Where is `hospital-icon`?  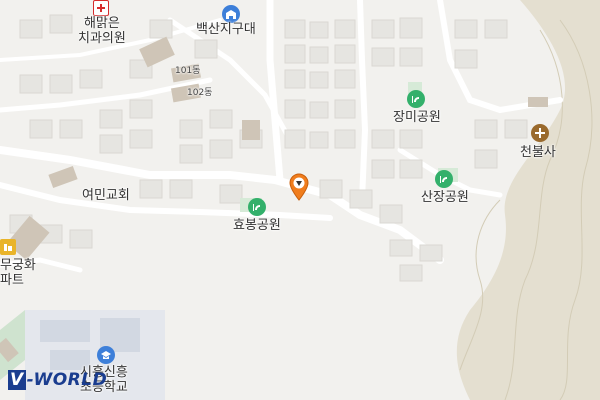 hospital-icon is located at coordinates (101, 8).